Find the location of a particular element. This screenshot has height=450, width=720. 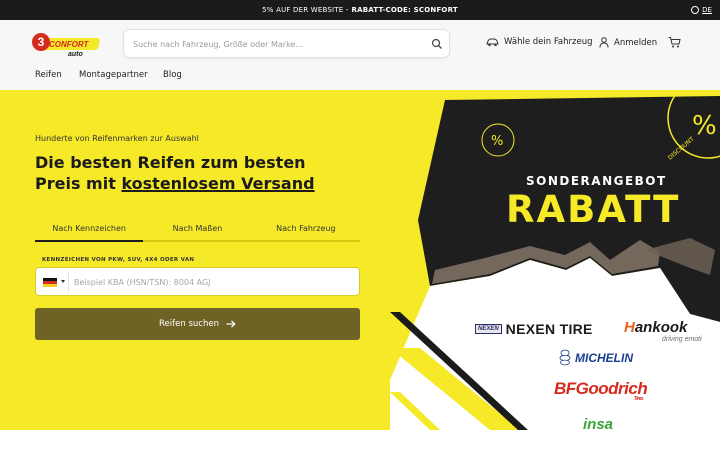

nav-item-reifen: Reifen is located at coordinates (48, 75).